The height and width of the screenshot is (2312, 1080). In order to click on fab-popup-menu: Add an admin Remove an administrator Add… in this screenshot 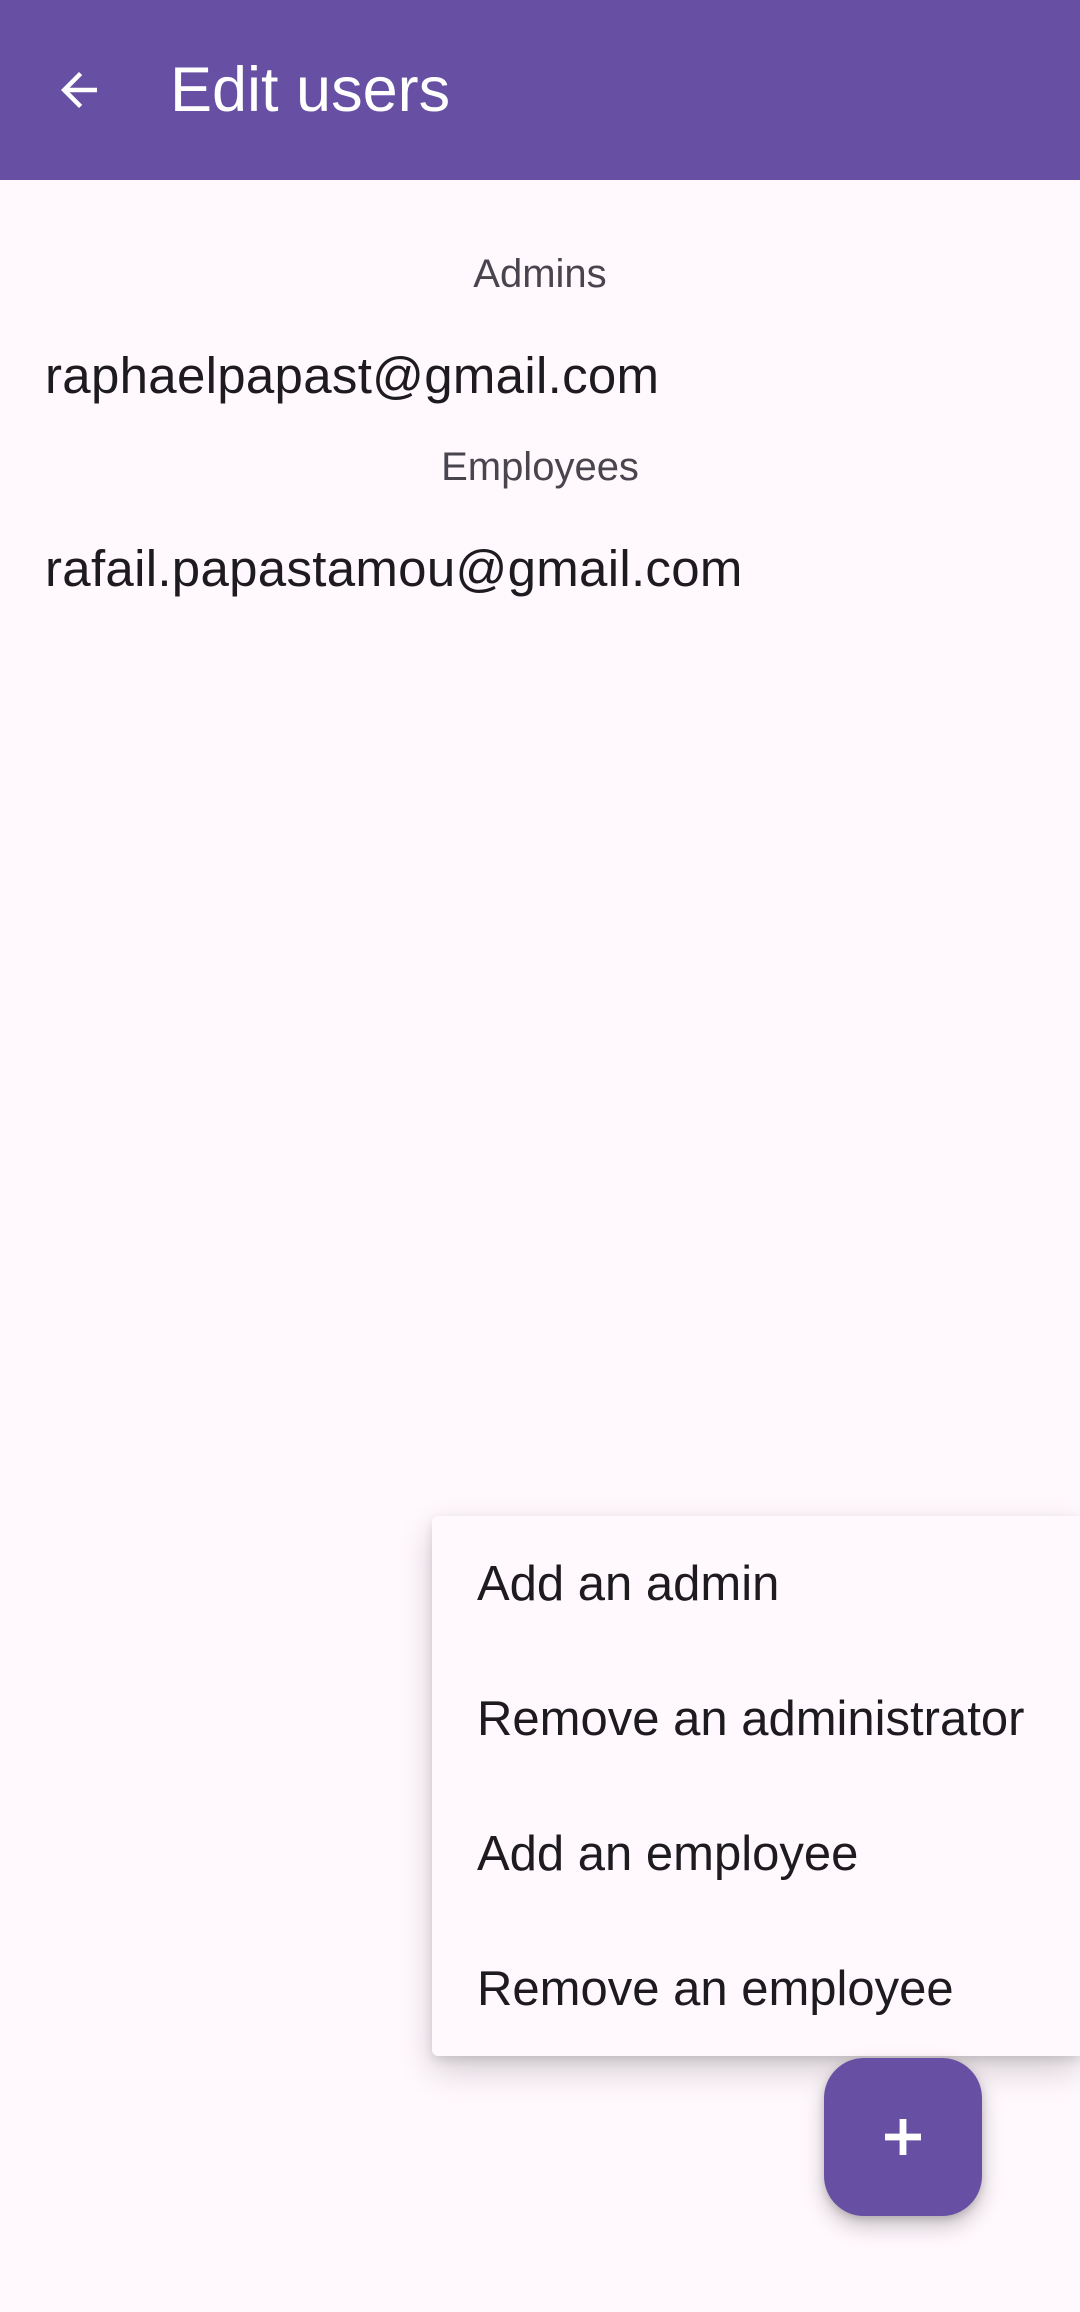, I will do `click(756, 1786)`.